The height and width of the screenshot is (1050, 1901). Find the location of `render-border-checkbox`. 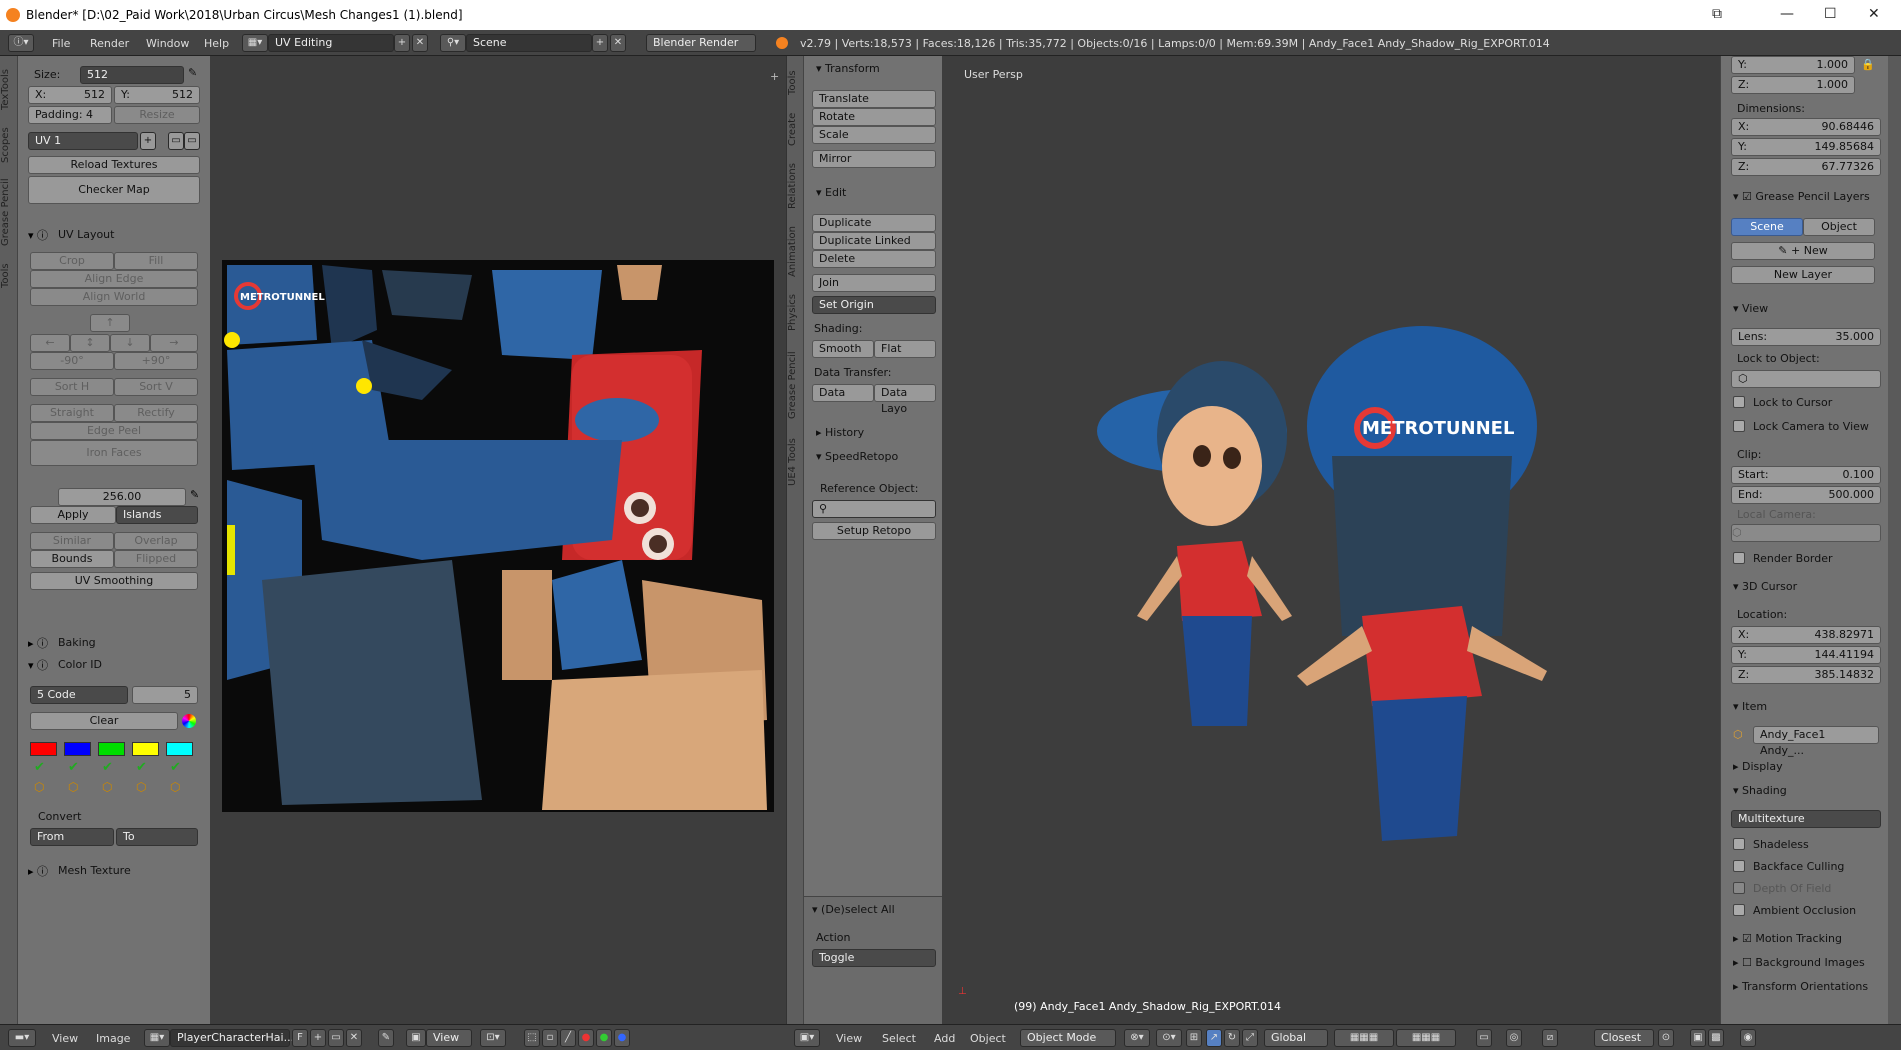

render-border-checkbox is located at coordinates (1739, 558).